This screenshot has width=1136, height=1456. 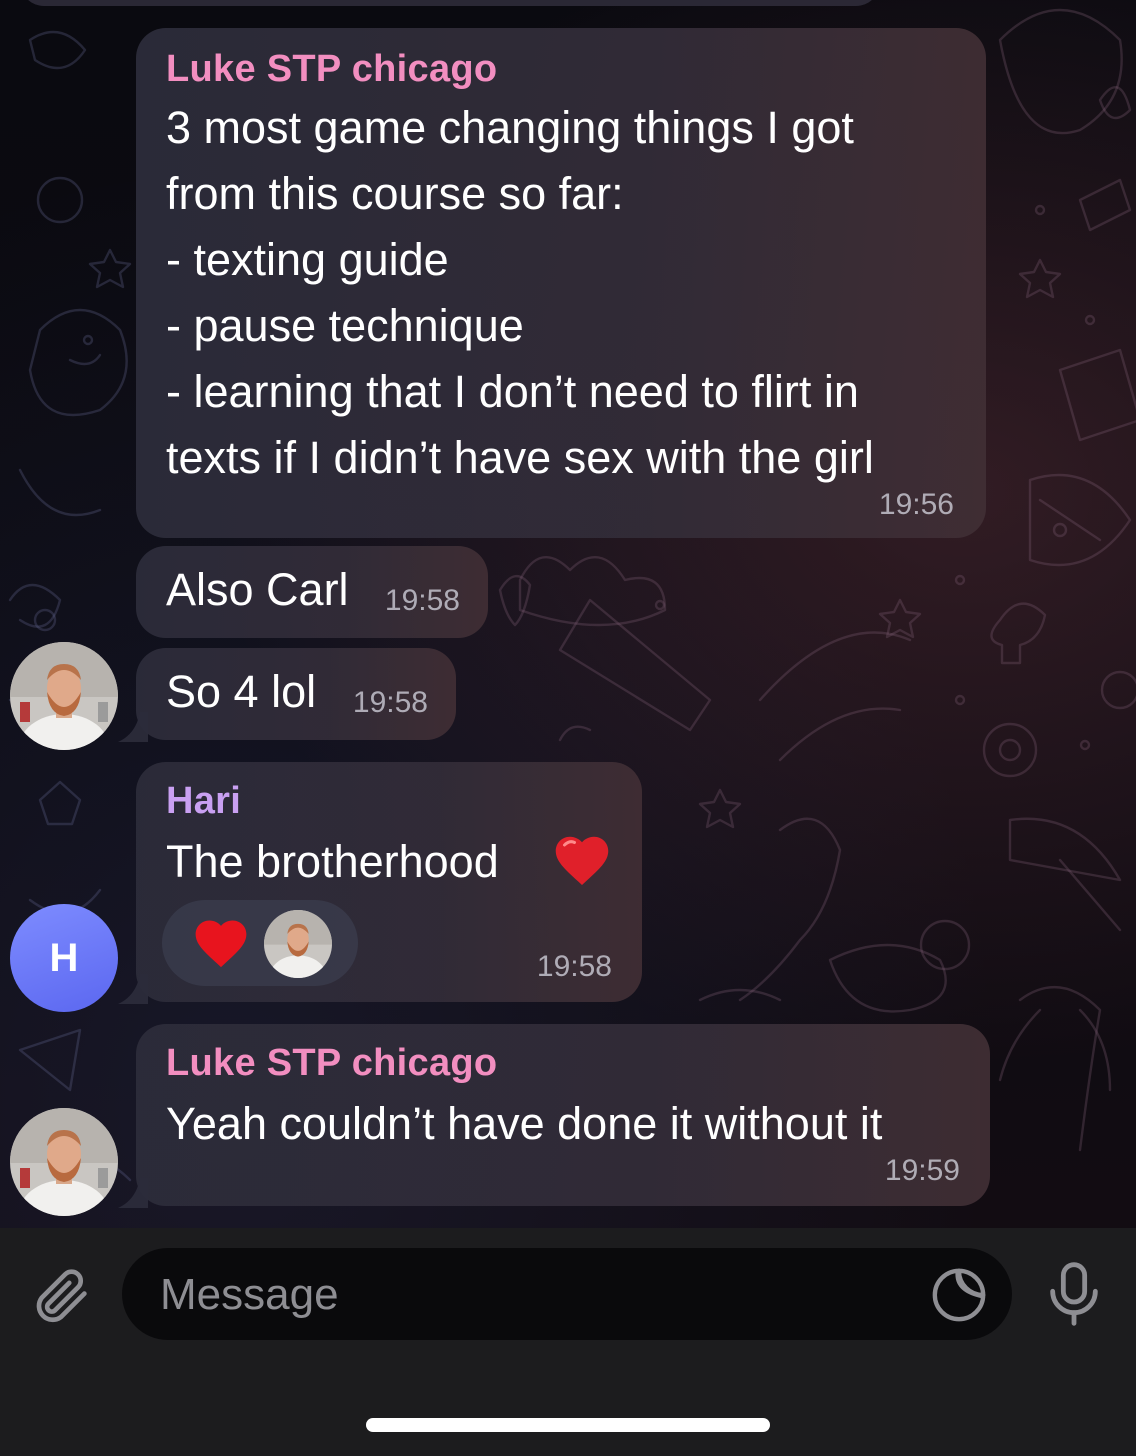 What do you see at coordinates (916, 504) in the screenshot?
I see `message-time: 19:56` at bounding box center [916, 504].